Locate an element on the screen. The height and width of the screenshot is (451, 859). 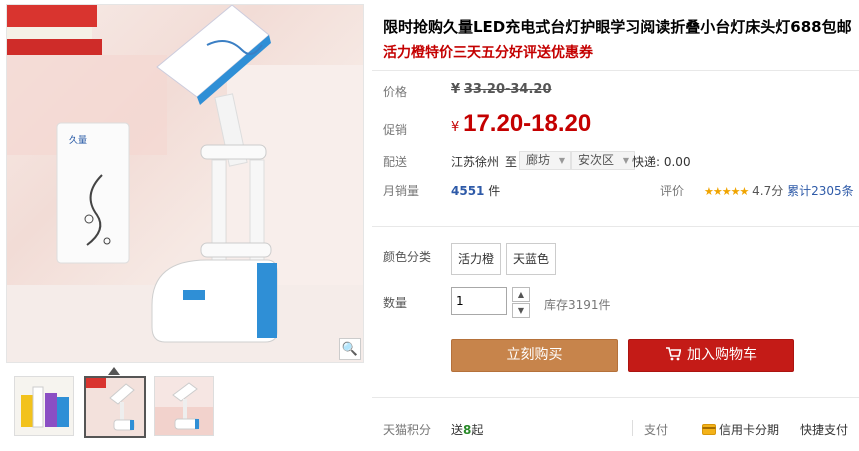
price-label: 价格 is located at coordinates (395, 92).